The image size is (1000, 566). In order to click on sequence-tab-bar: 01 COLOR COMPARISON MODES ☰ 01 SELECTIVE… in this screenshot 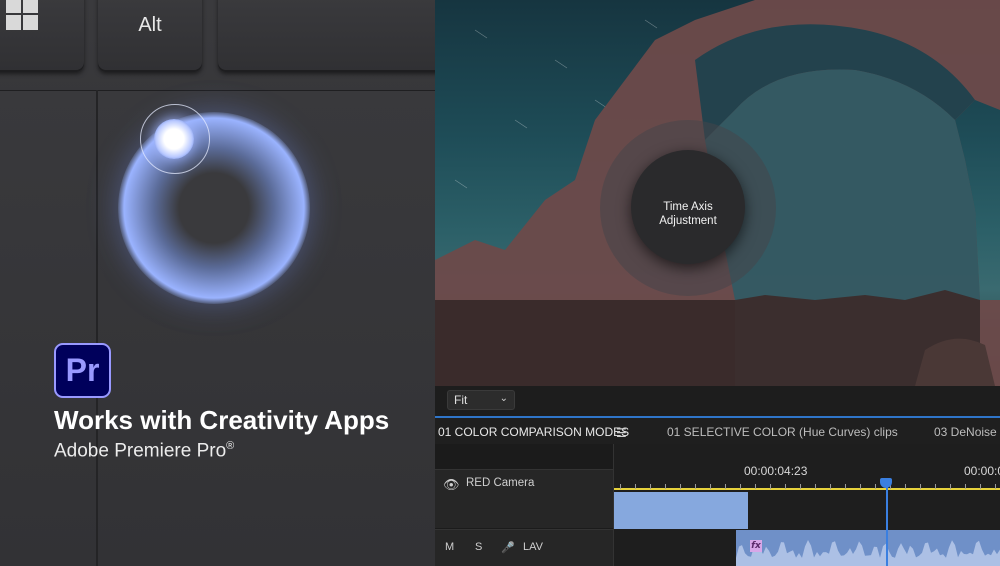, I will do `click(717, 431)`.